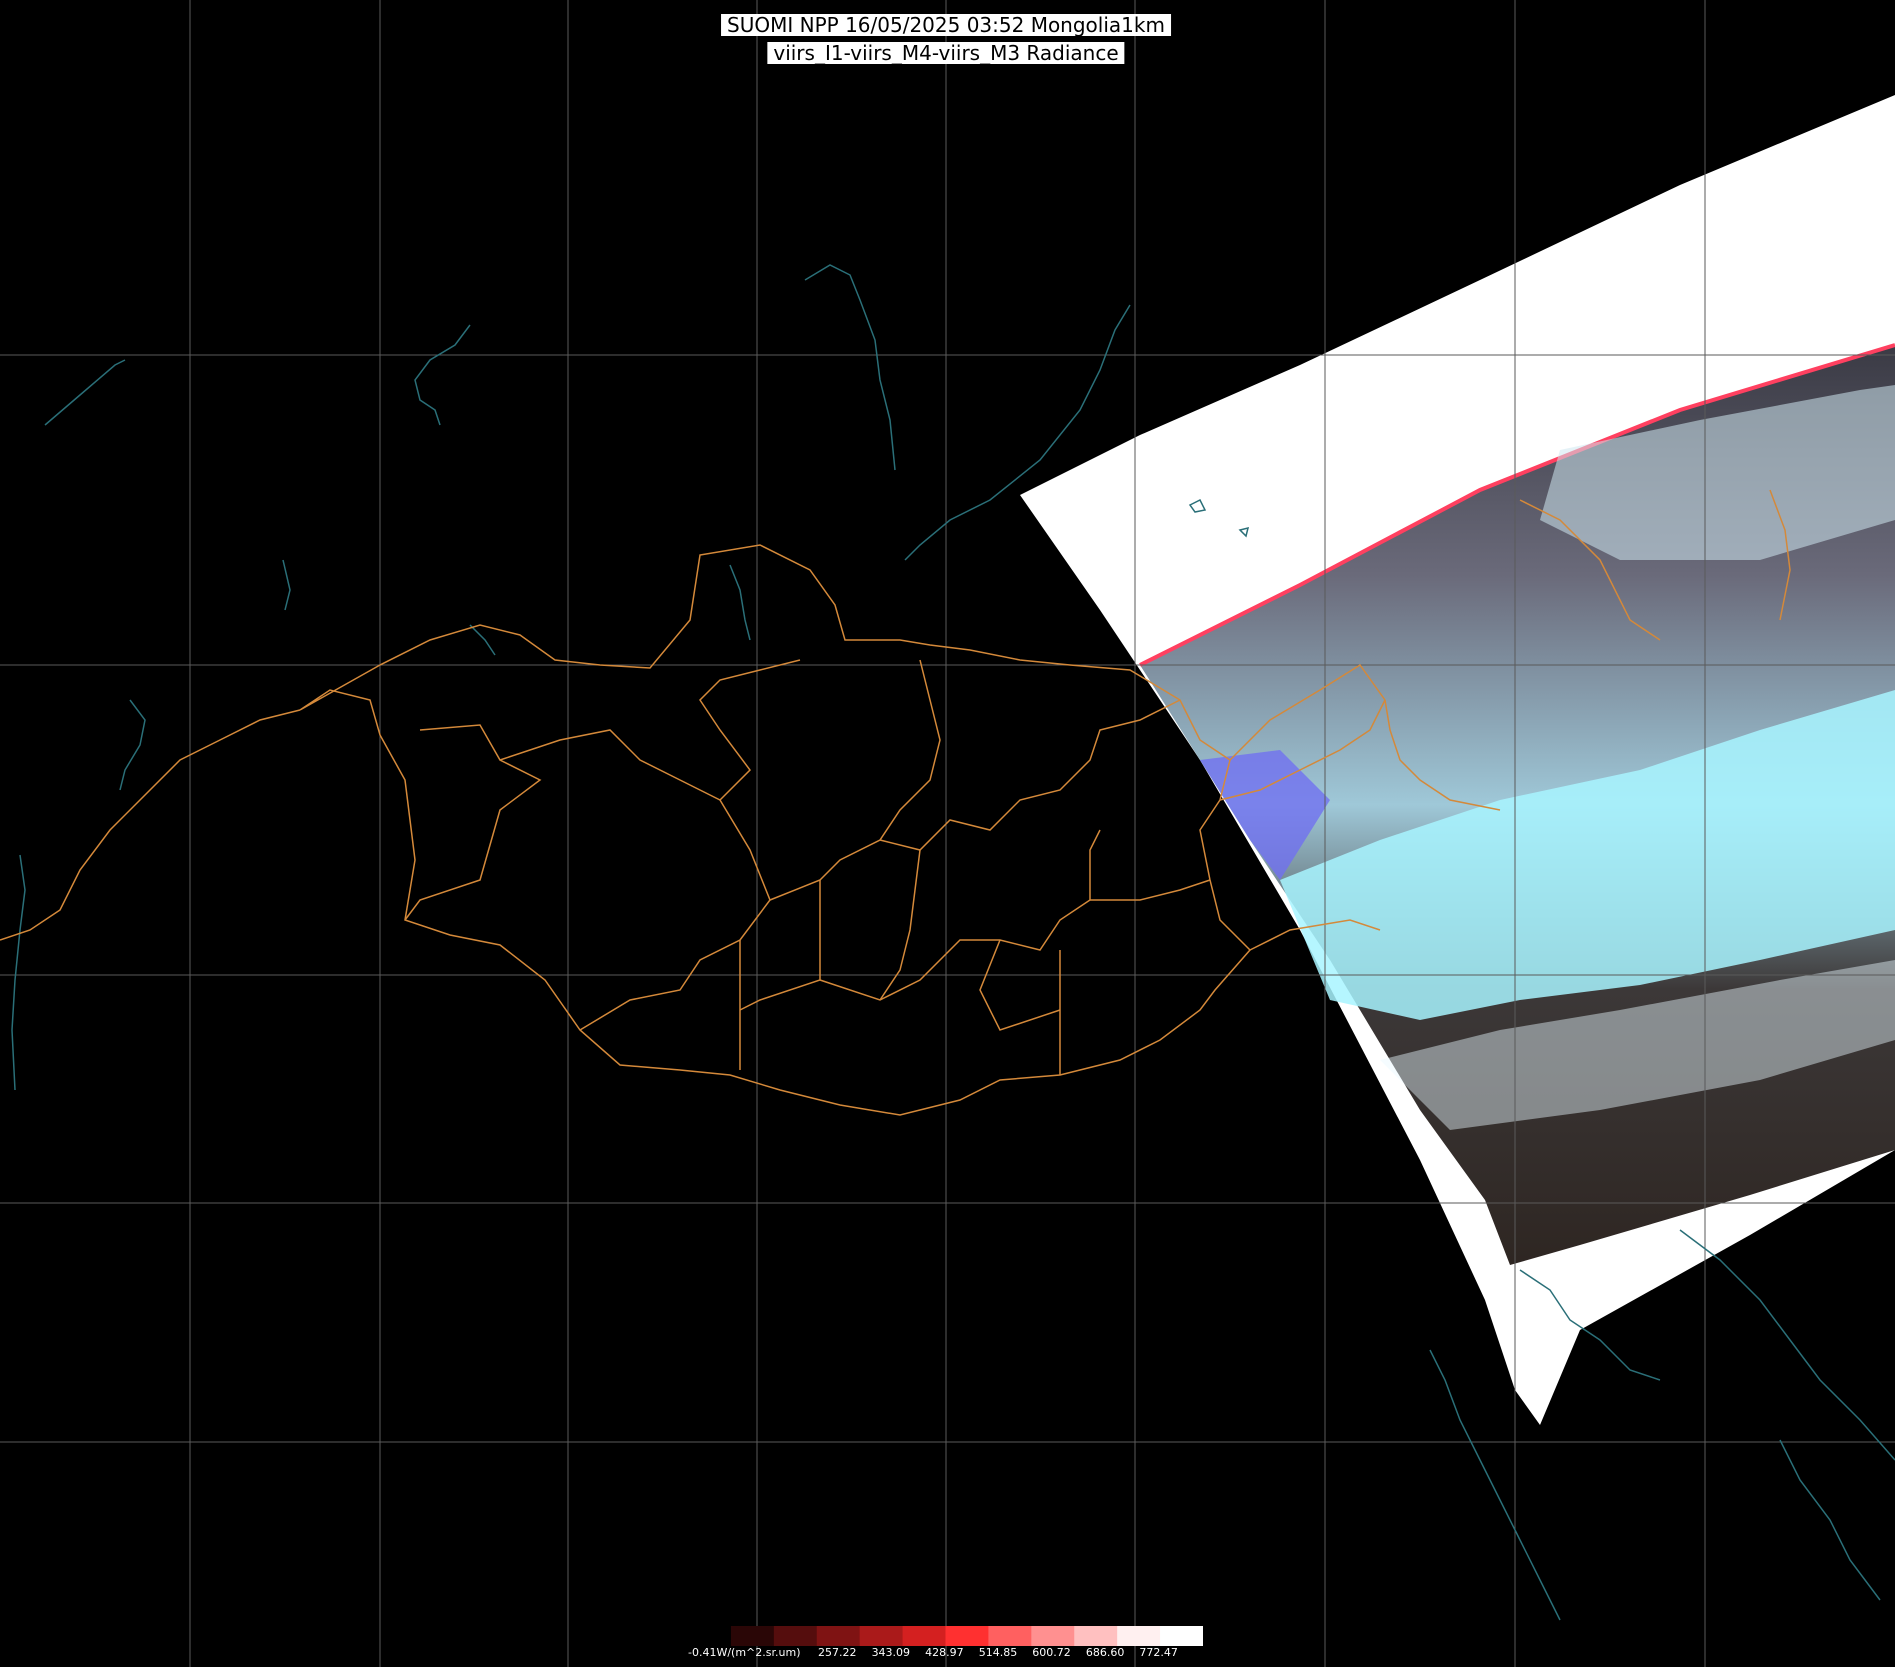 The image size is (1895, 1667). What do you see at coordinates (1051, 1652) in the screenshot?
I see `colorbar-tick-label: 600.72` at bounding box center [1051, 1652].